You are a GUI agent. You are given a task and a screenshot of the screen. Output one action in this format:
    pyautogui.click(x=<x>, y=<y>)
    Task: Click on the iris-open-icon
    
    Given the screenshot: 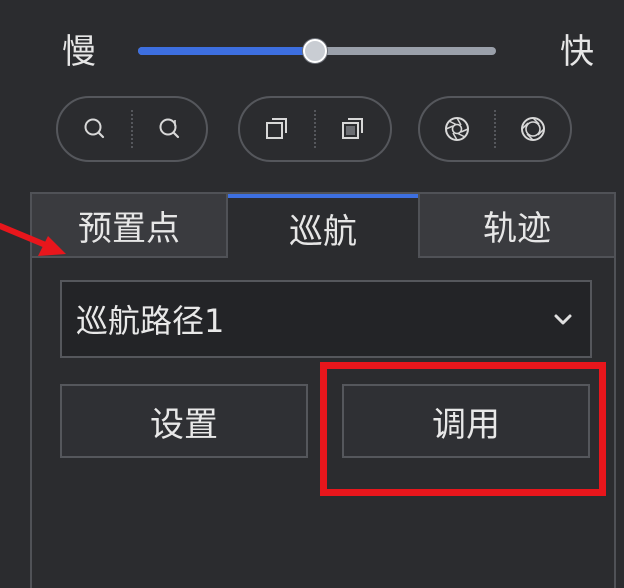 What is the action you would take?
    pyautogui.click(x=457, y=129)
    